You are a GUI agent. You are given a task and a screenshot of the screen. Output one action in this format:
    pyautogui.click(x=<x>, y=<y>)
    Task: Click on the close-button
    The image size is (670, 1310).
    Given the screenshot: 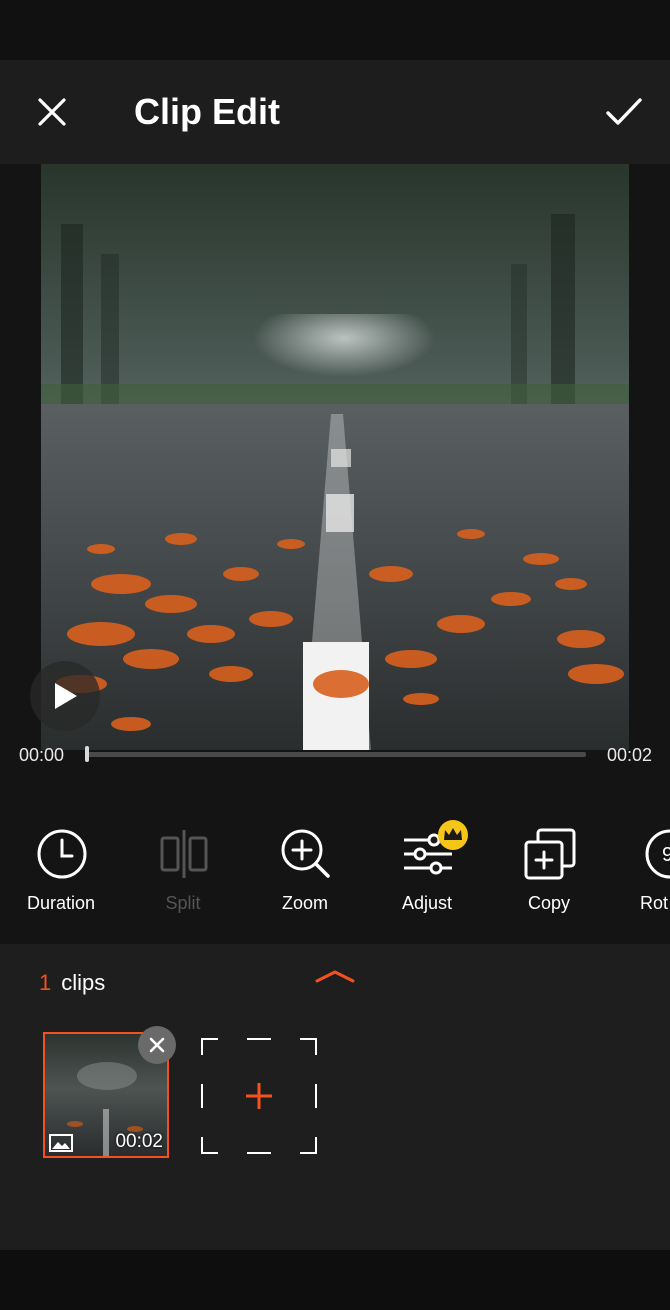 What is the action you would take?
    pyautogui.click(x=52, y=112)
    